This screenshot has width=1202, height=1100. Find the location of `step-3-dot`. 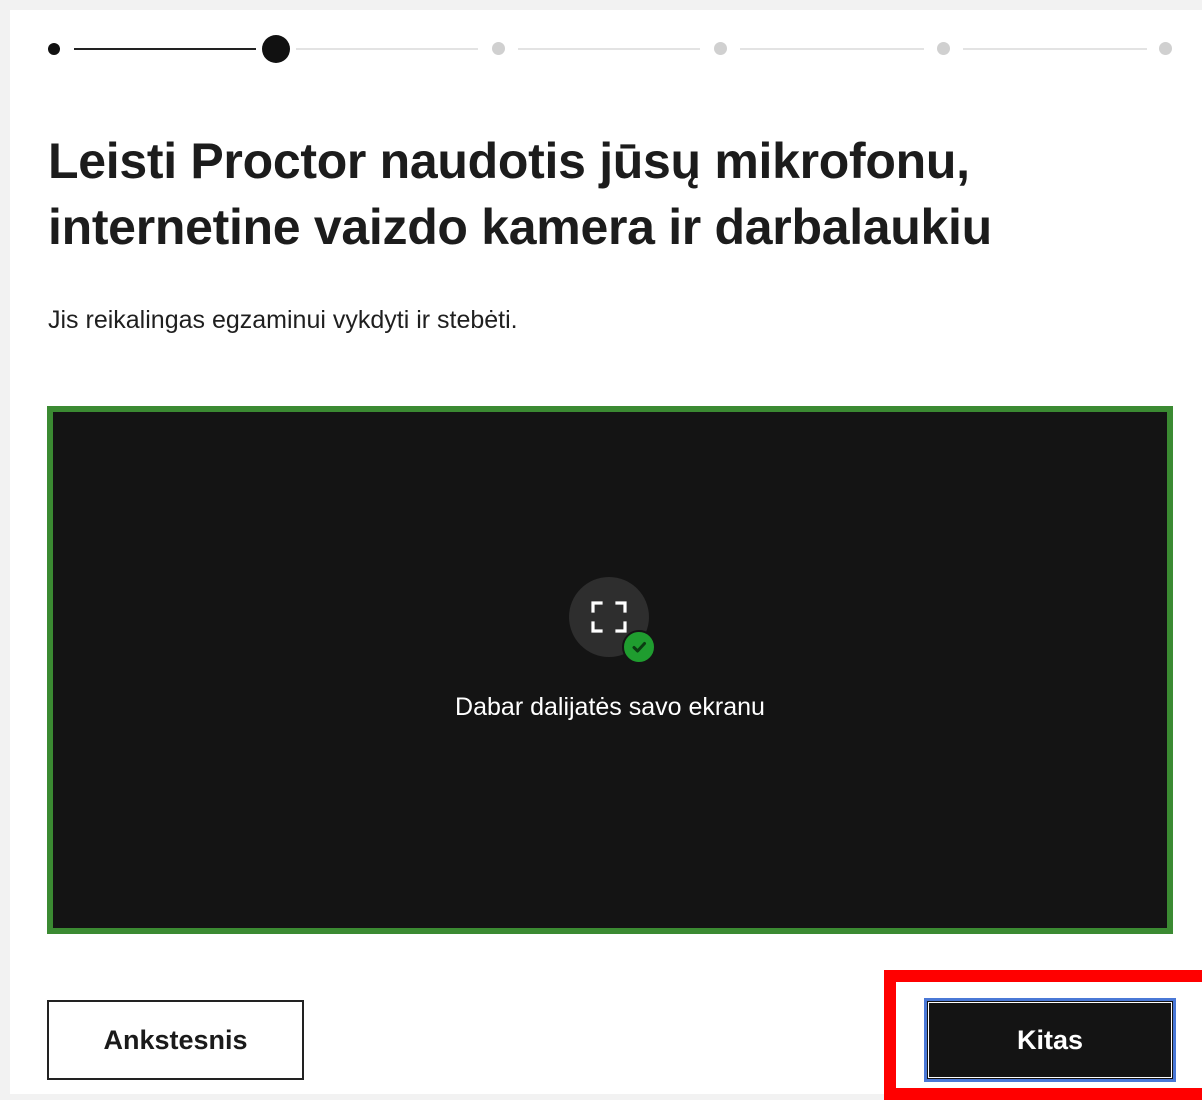

step-3-dot is located at coordinates (498, 48).